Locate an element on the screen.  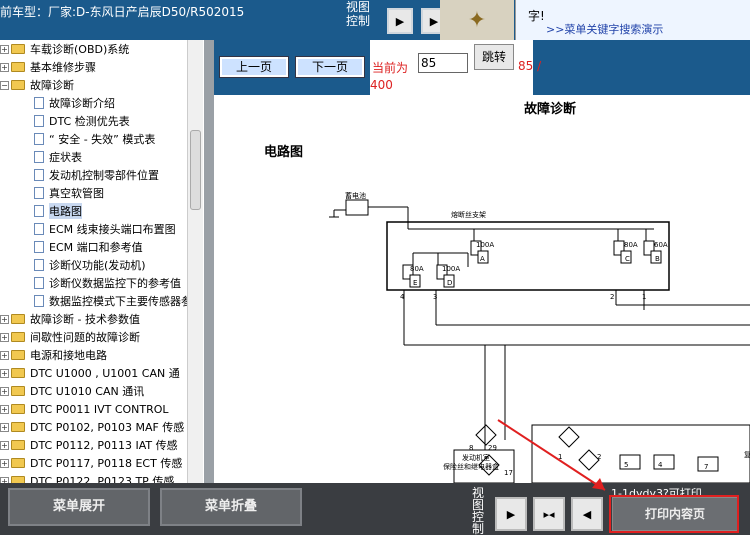
tree-item: + DTC U1000 , U1001 CAN 通 is located at coordinates (90, 373).